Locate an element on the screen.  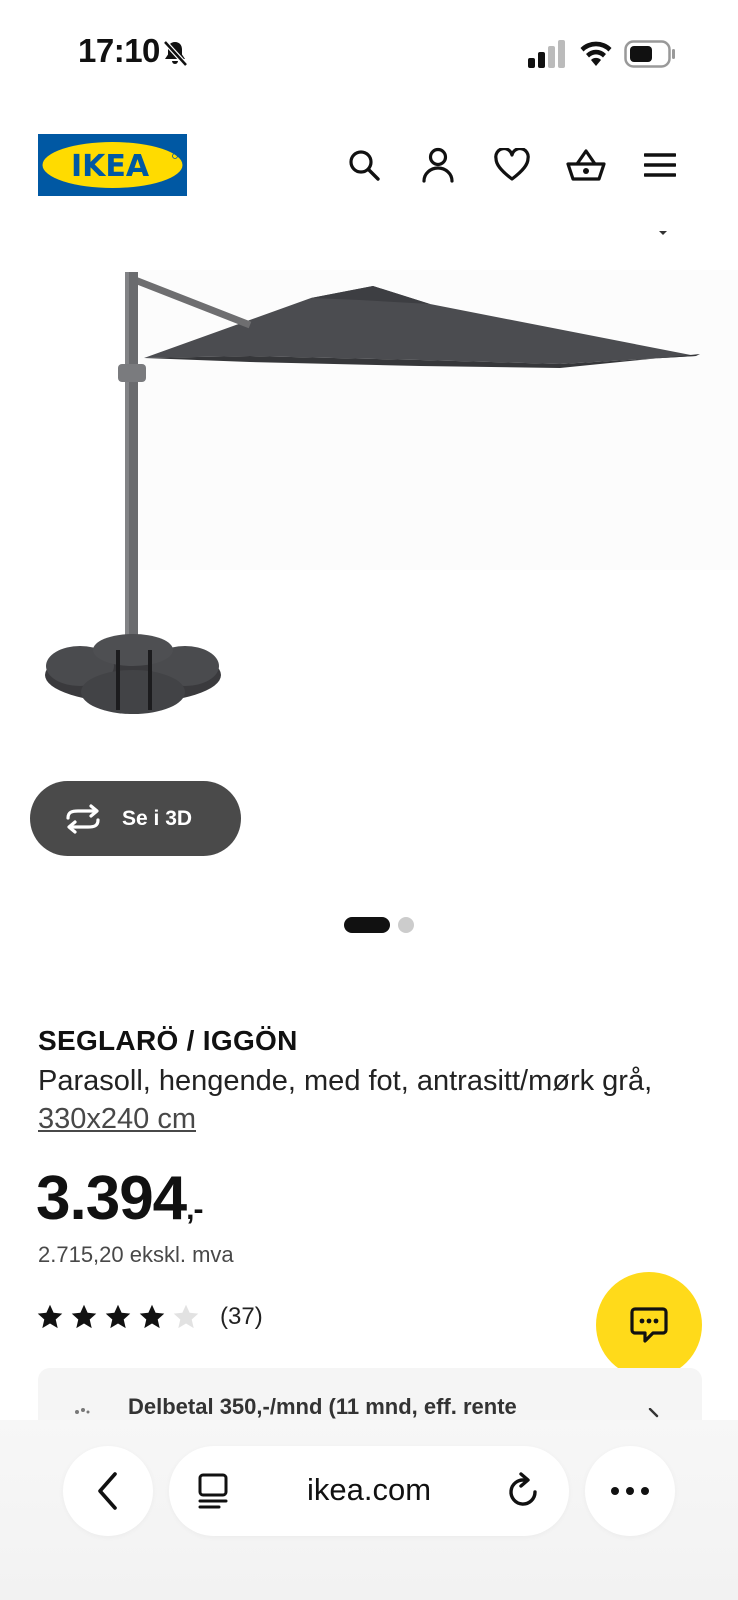
back-button is located at coordinates (108, 1491).